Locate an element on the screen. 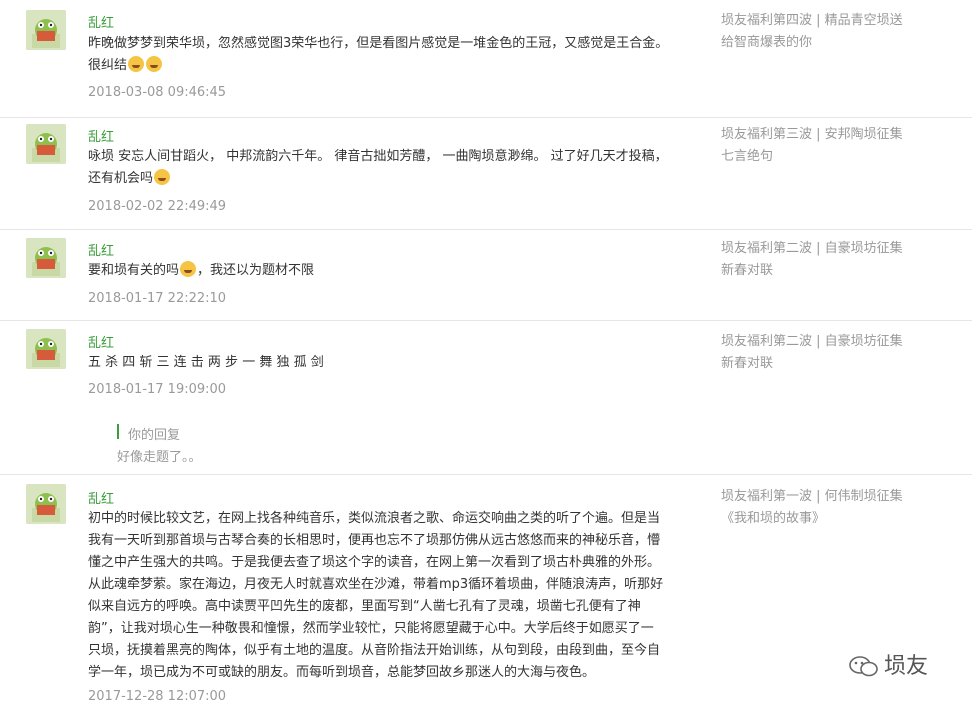 This screenshot has width=972, height=709. reply-label: 你的回复 is located at coordinates (154, 435).